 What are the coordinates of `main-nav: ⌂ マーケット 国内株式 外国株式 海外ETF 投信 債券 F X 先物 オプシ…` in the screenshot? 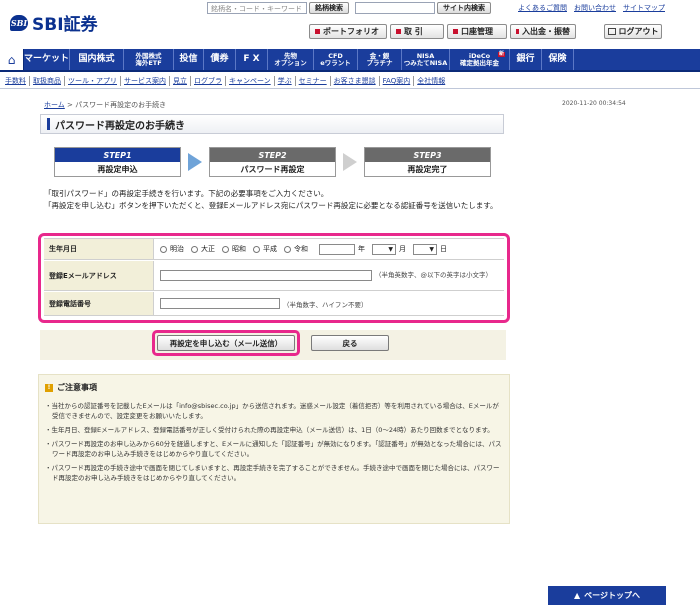 It's located at (350, 60).